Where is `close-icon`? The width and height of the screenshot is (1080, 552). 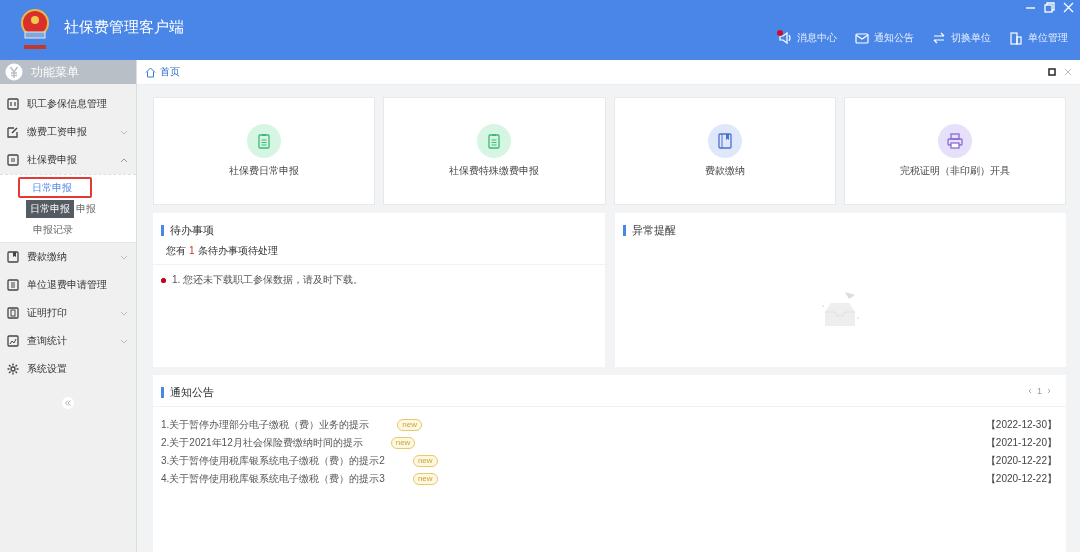 close-icon is located at coordinates (1068, 72).